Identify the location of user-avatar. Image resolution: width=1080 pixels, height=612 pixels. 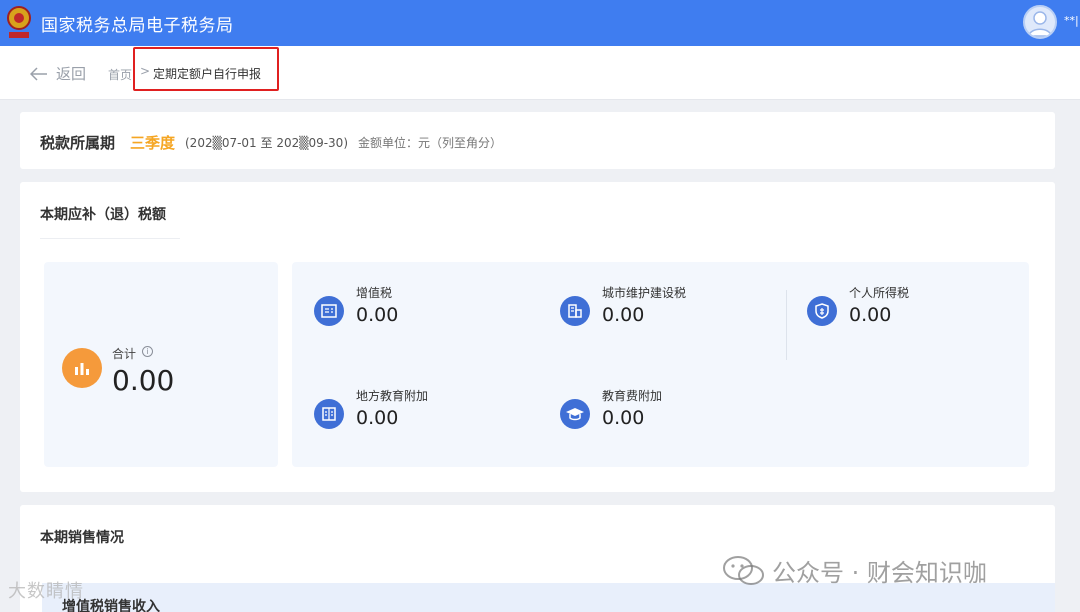
(1040, 22).